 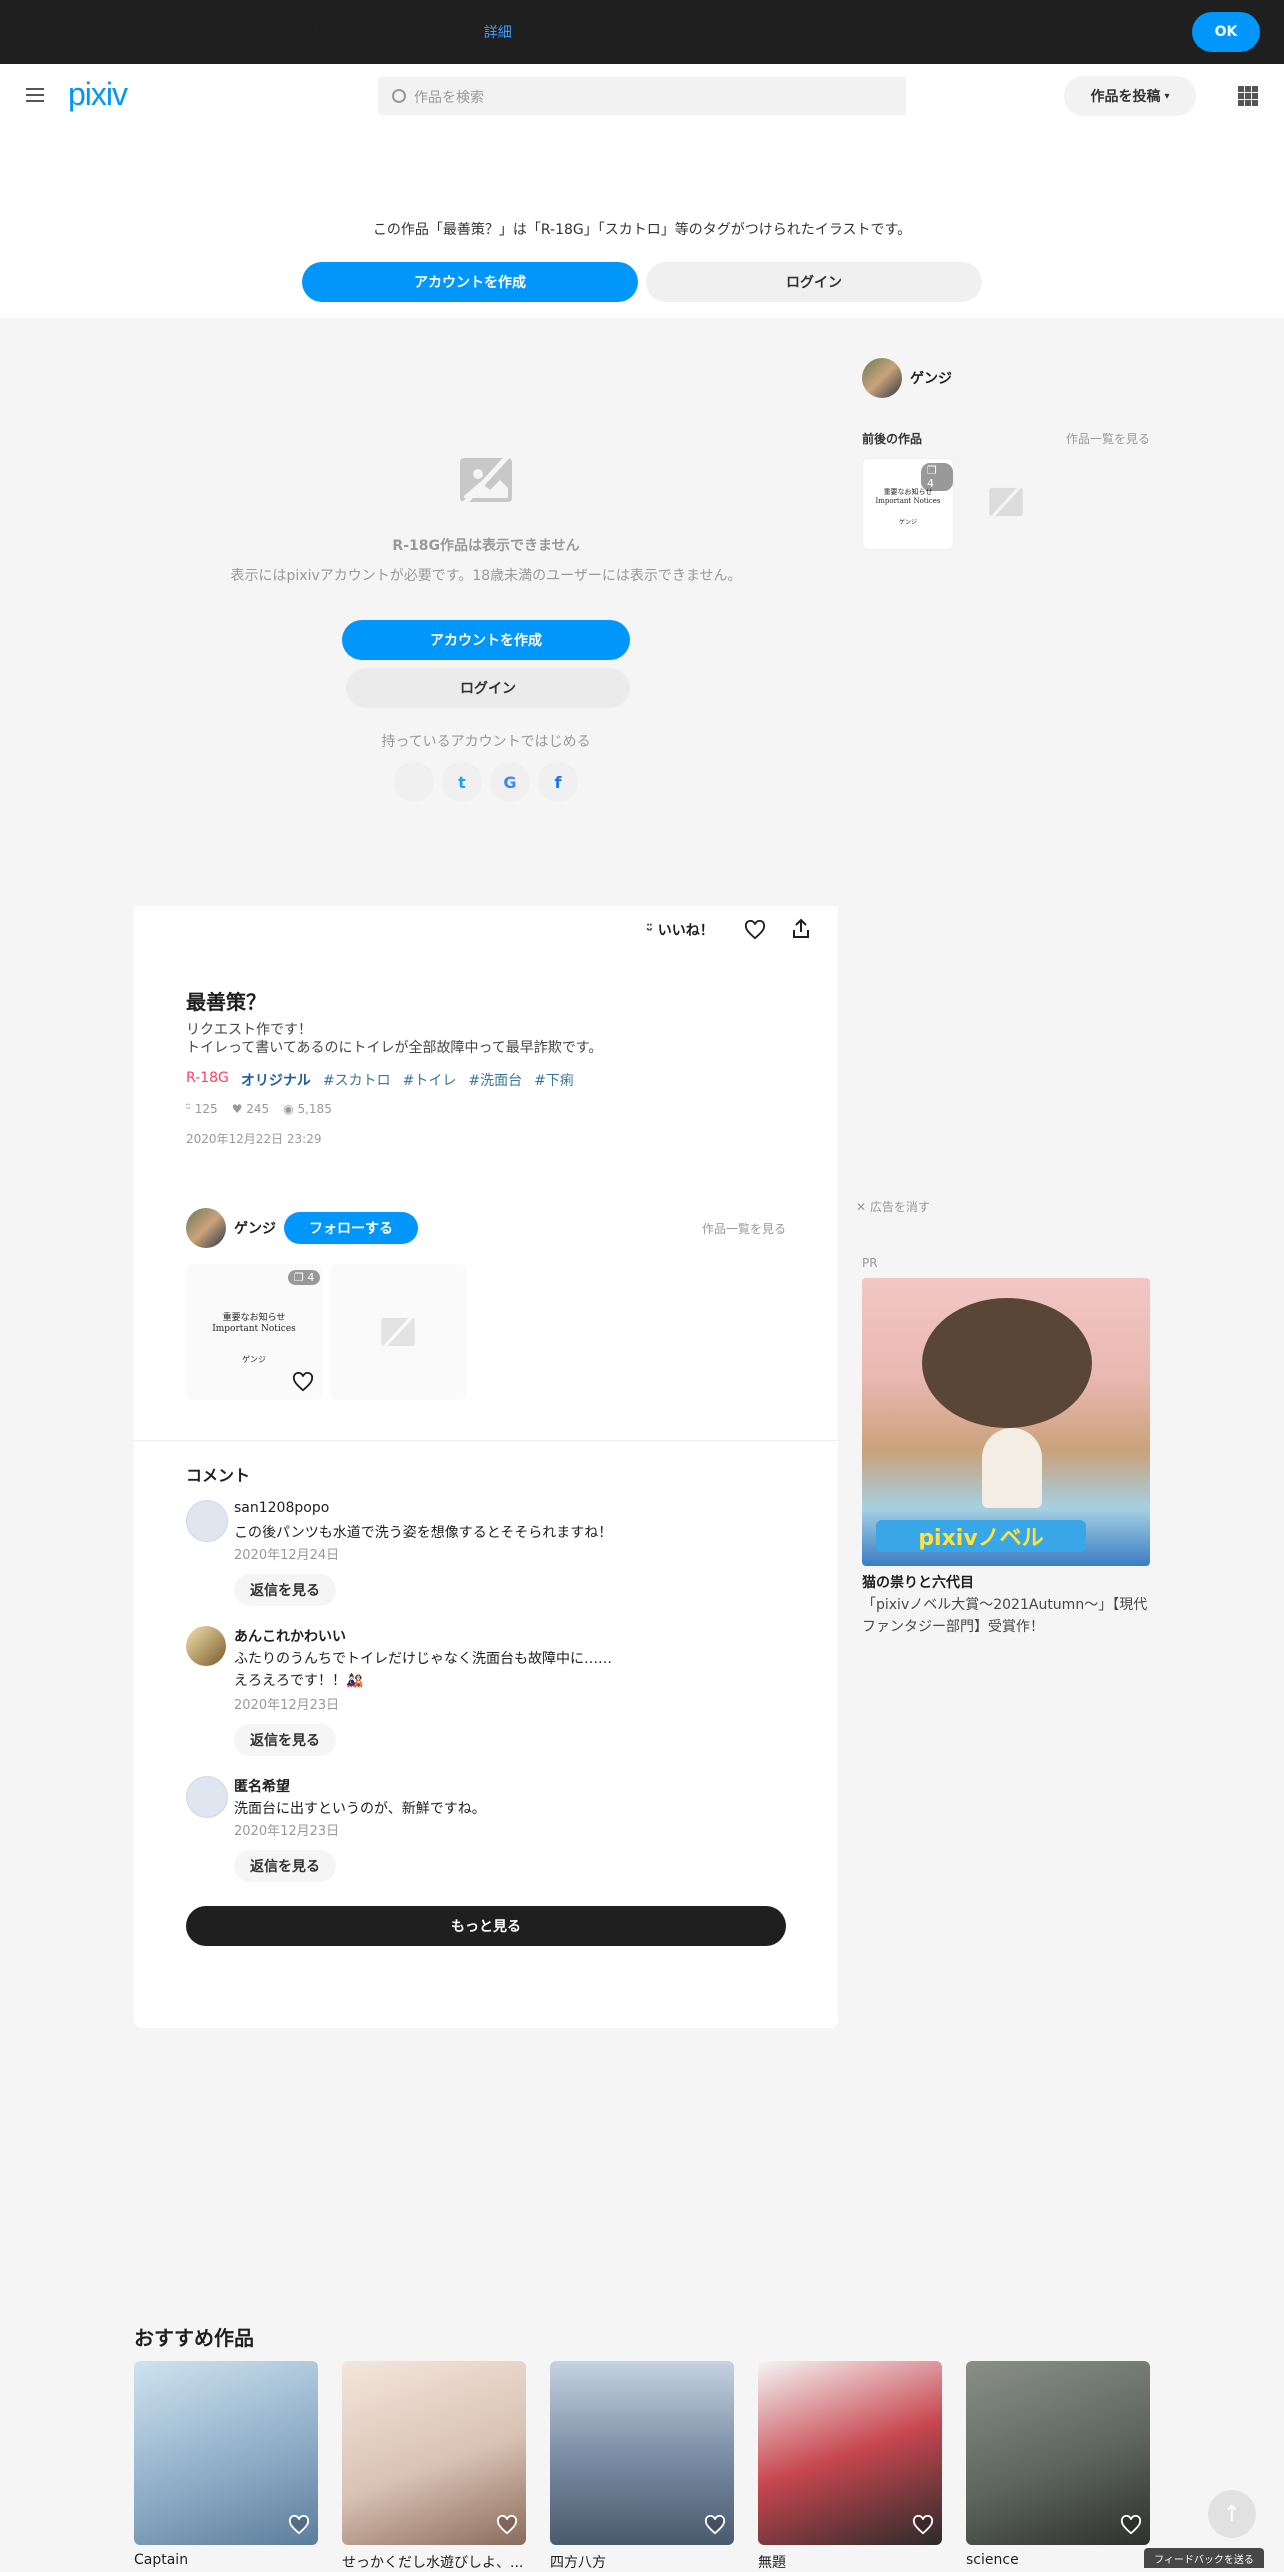 What do you see at coordinates (249, 1030) in the screenshot?
I see `artwork-description-line1: リクエスト作です！` at bounding box center [249, 1030].